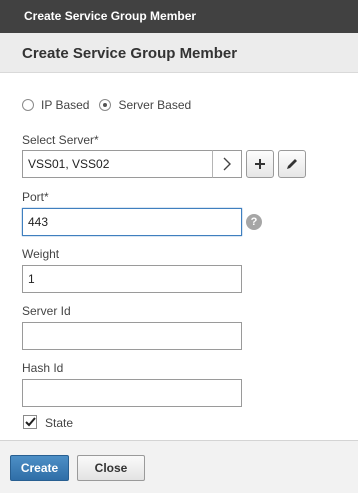 The height and width of the screenshot is (493, 358). What do you see at coordinates (39, 468) in the screenshot?
I see `create-button: Create` at bounding box center [39, 468].